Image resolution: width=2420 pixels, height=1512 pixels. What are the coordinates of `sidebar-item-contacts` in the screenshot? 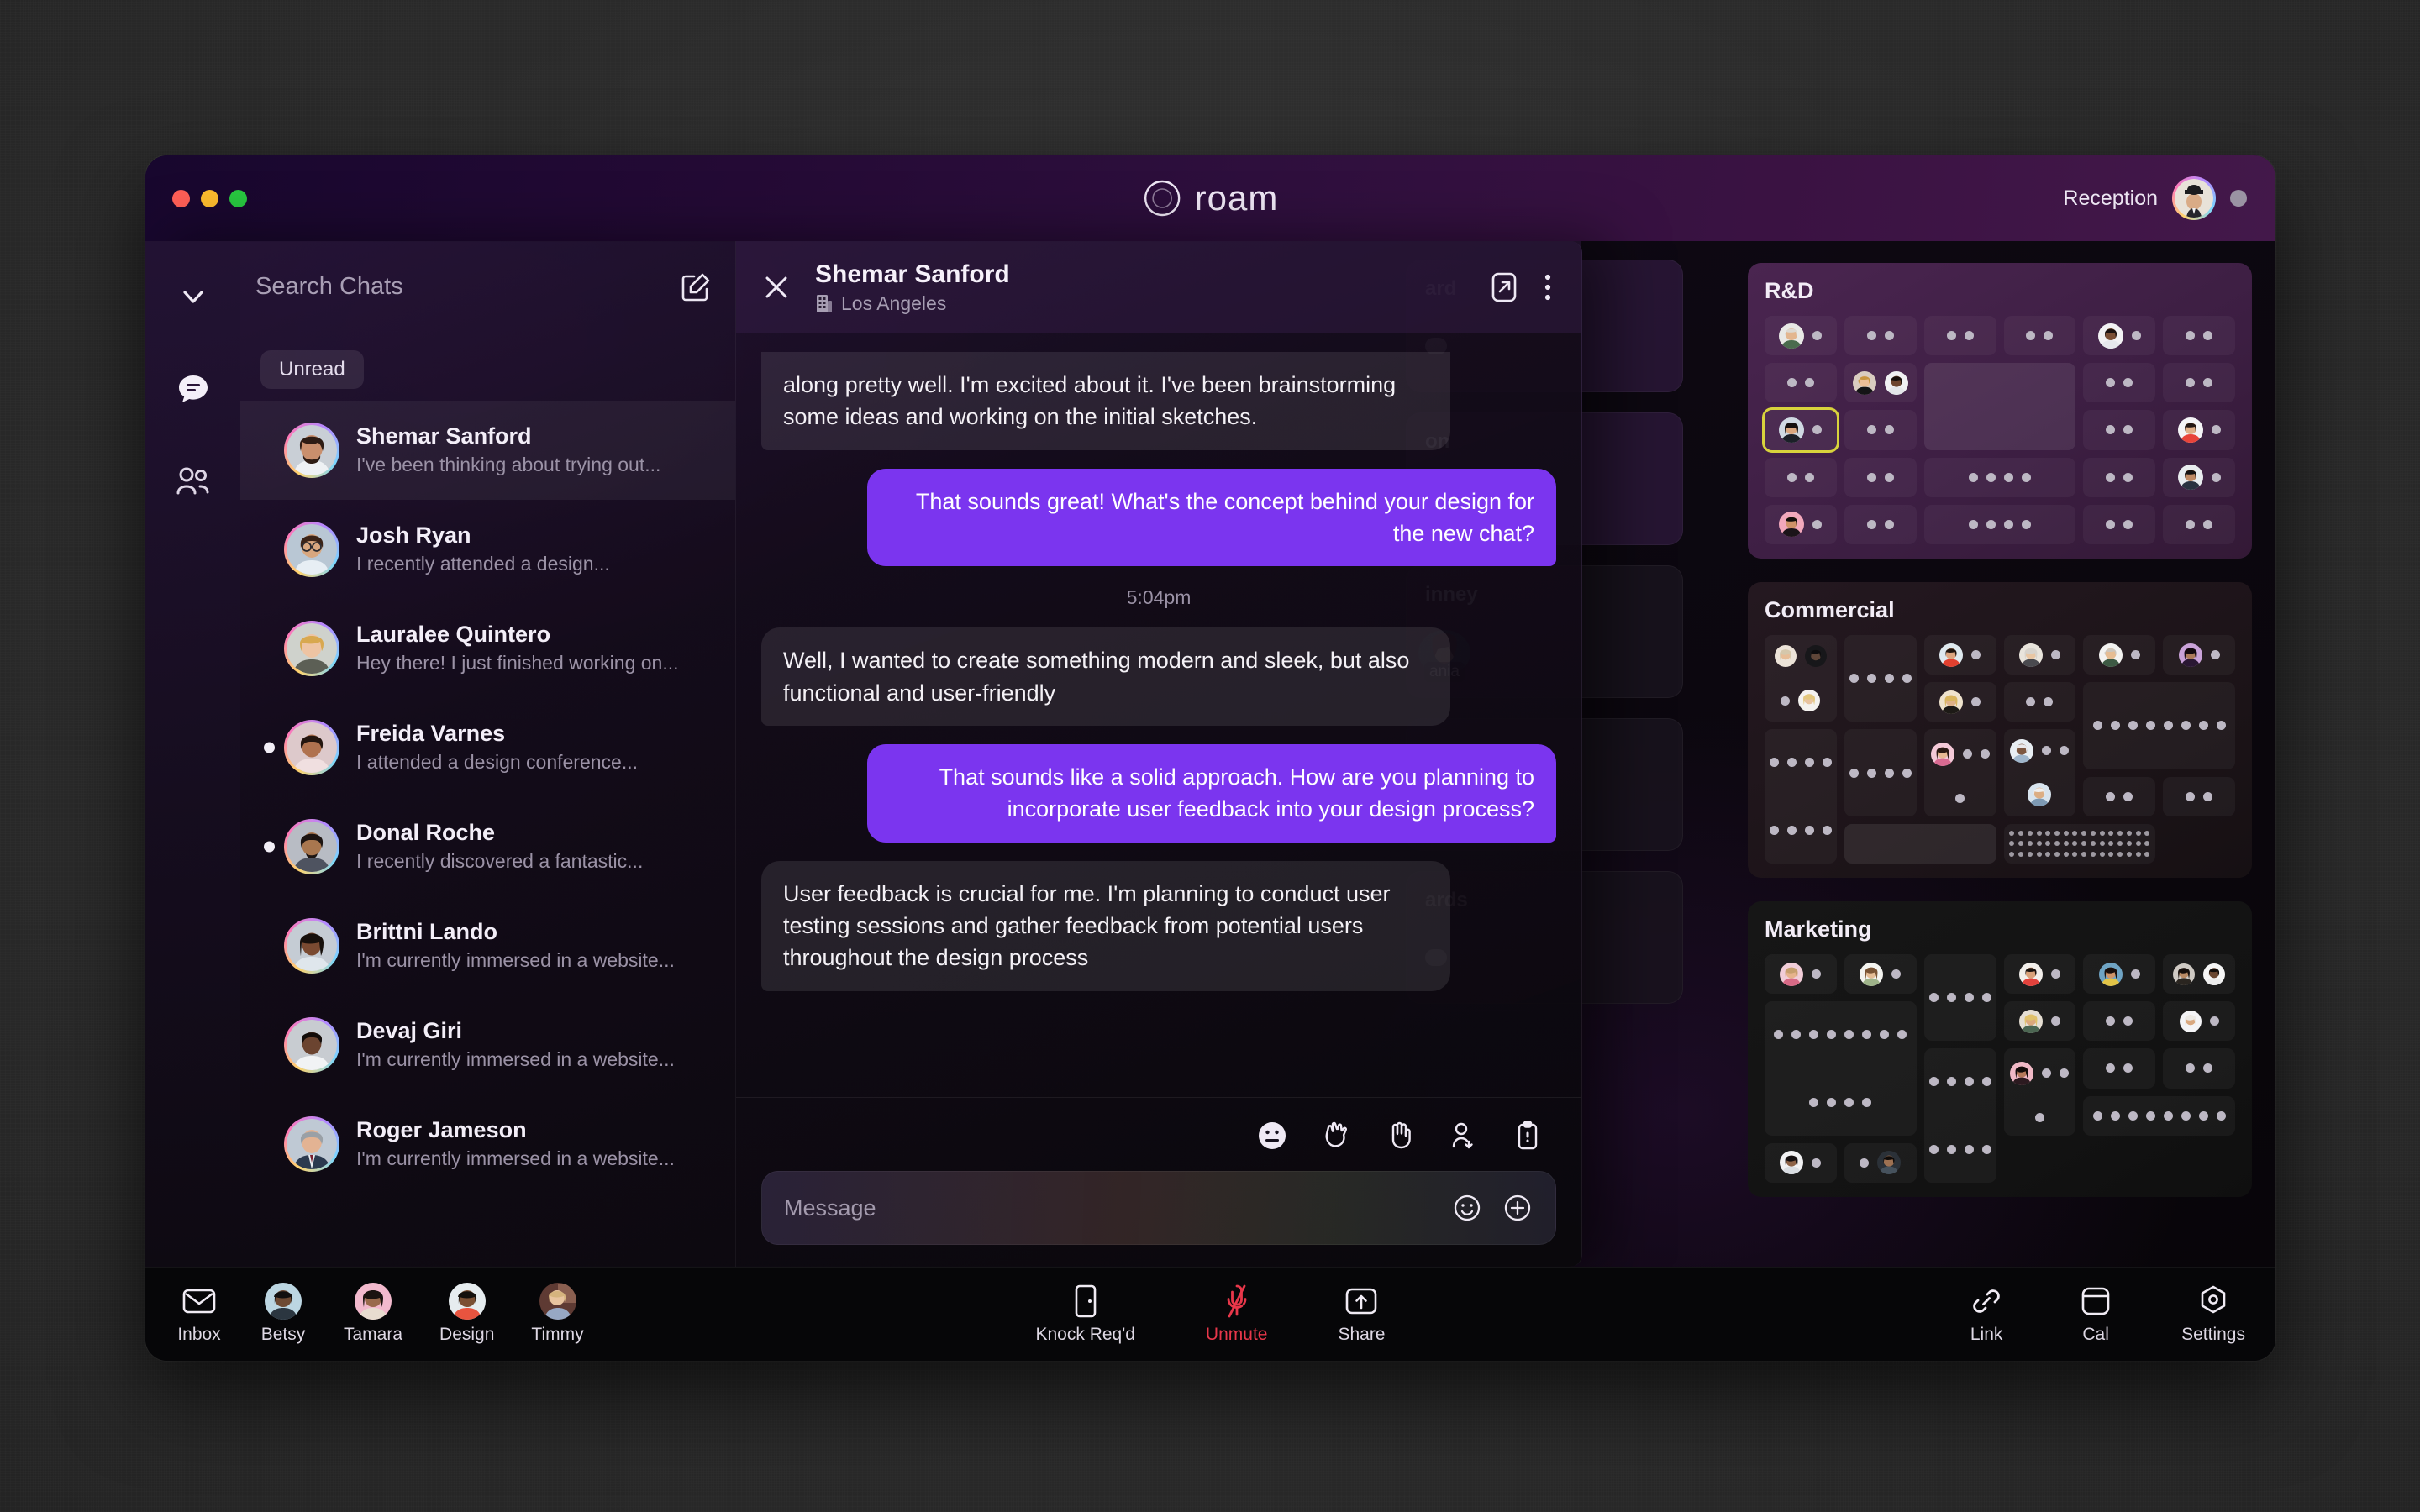 It's located at (193, 481).